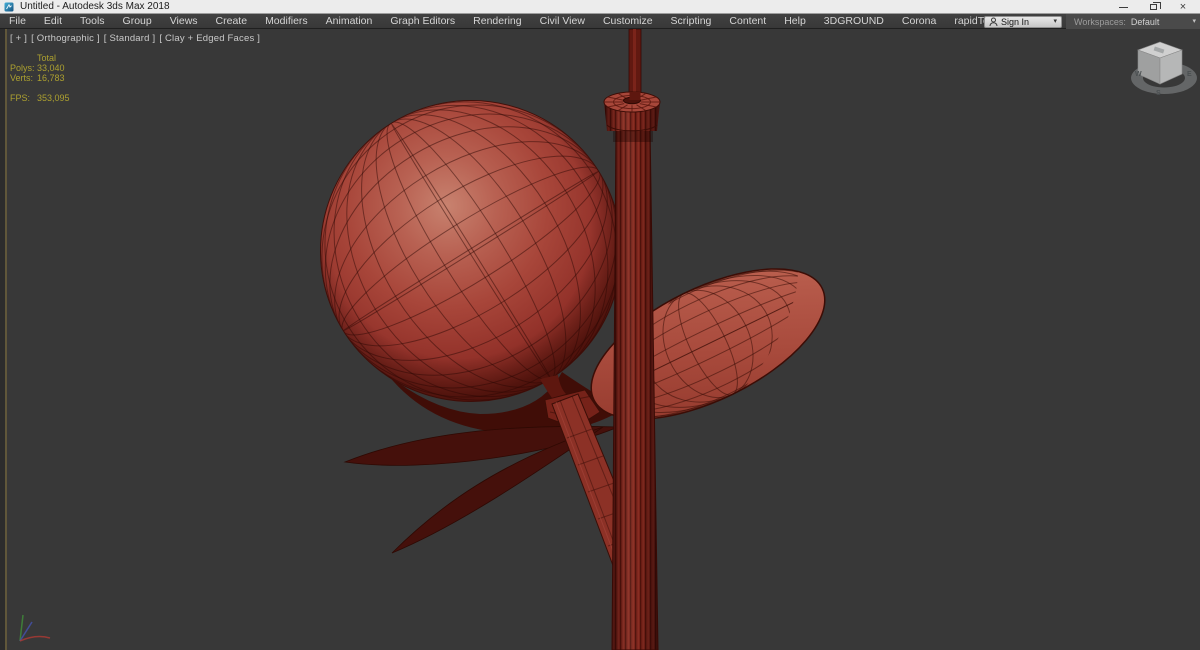 Image resolution: width=1200 pixels, height=650 pixels. What do you see at coordinates (6, 339) in the screenshot?
I see `active-viewport-border` at bounding box center [6, 339].